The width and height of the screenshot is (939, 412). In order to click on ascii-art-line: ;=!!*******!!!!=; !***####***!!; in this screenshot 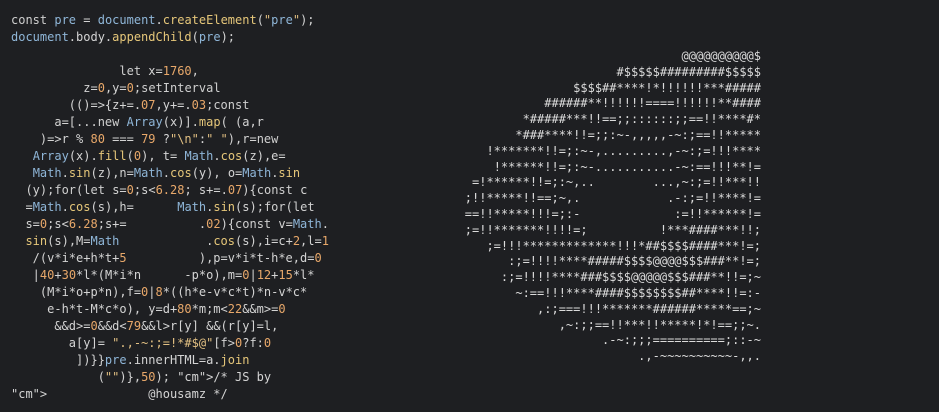, I will do `click(612, 229)`.